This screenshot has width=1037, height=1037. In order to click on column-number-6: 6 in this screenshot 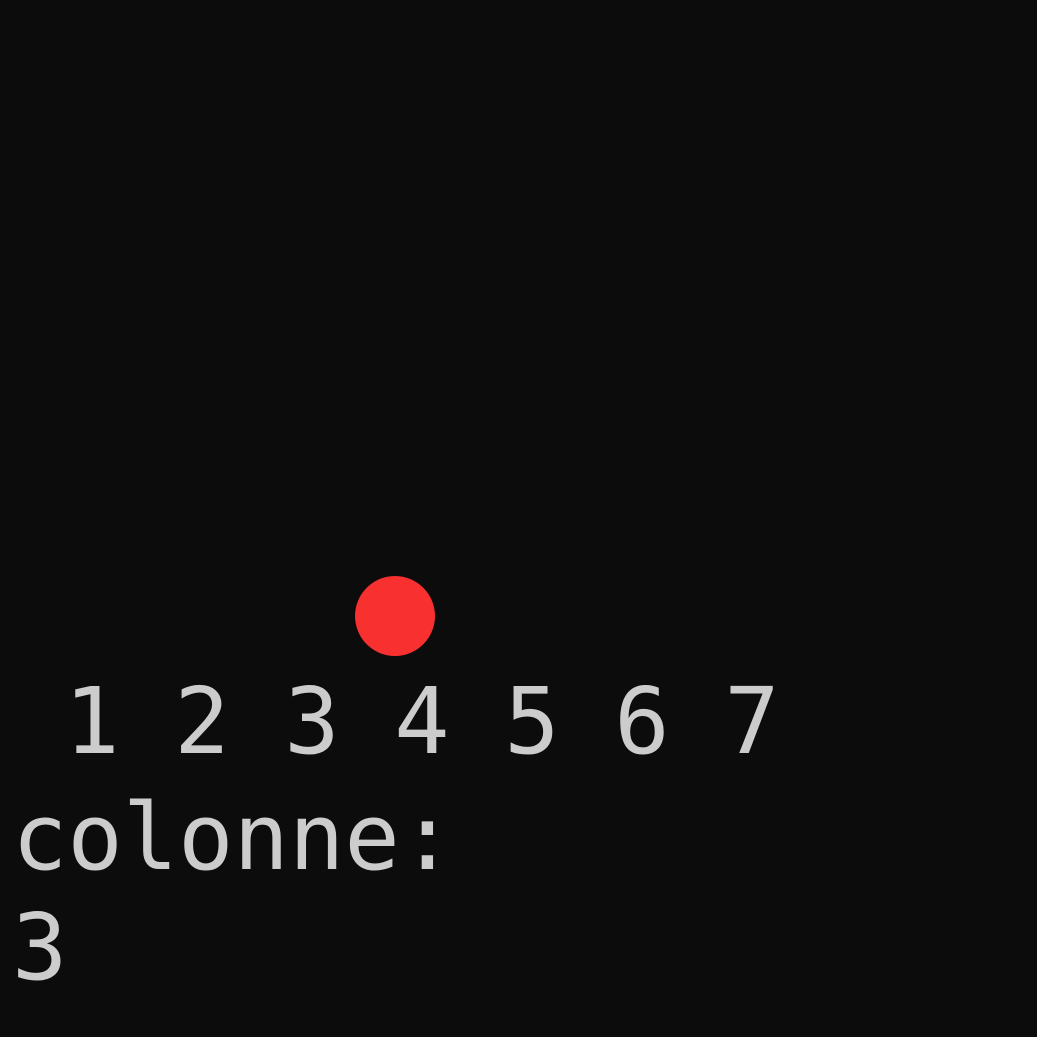, I will do `click(642, 722)`.